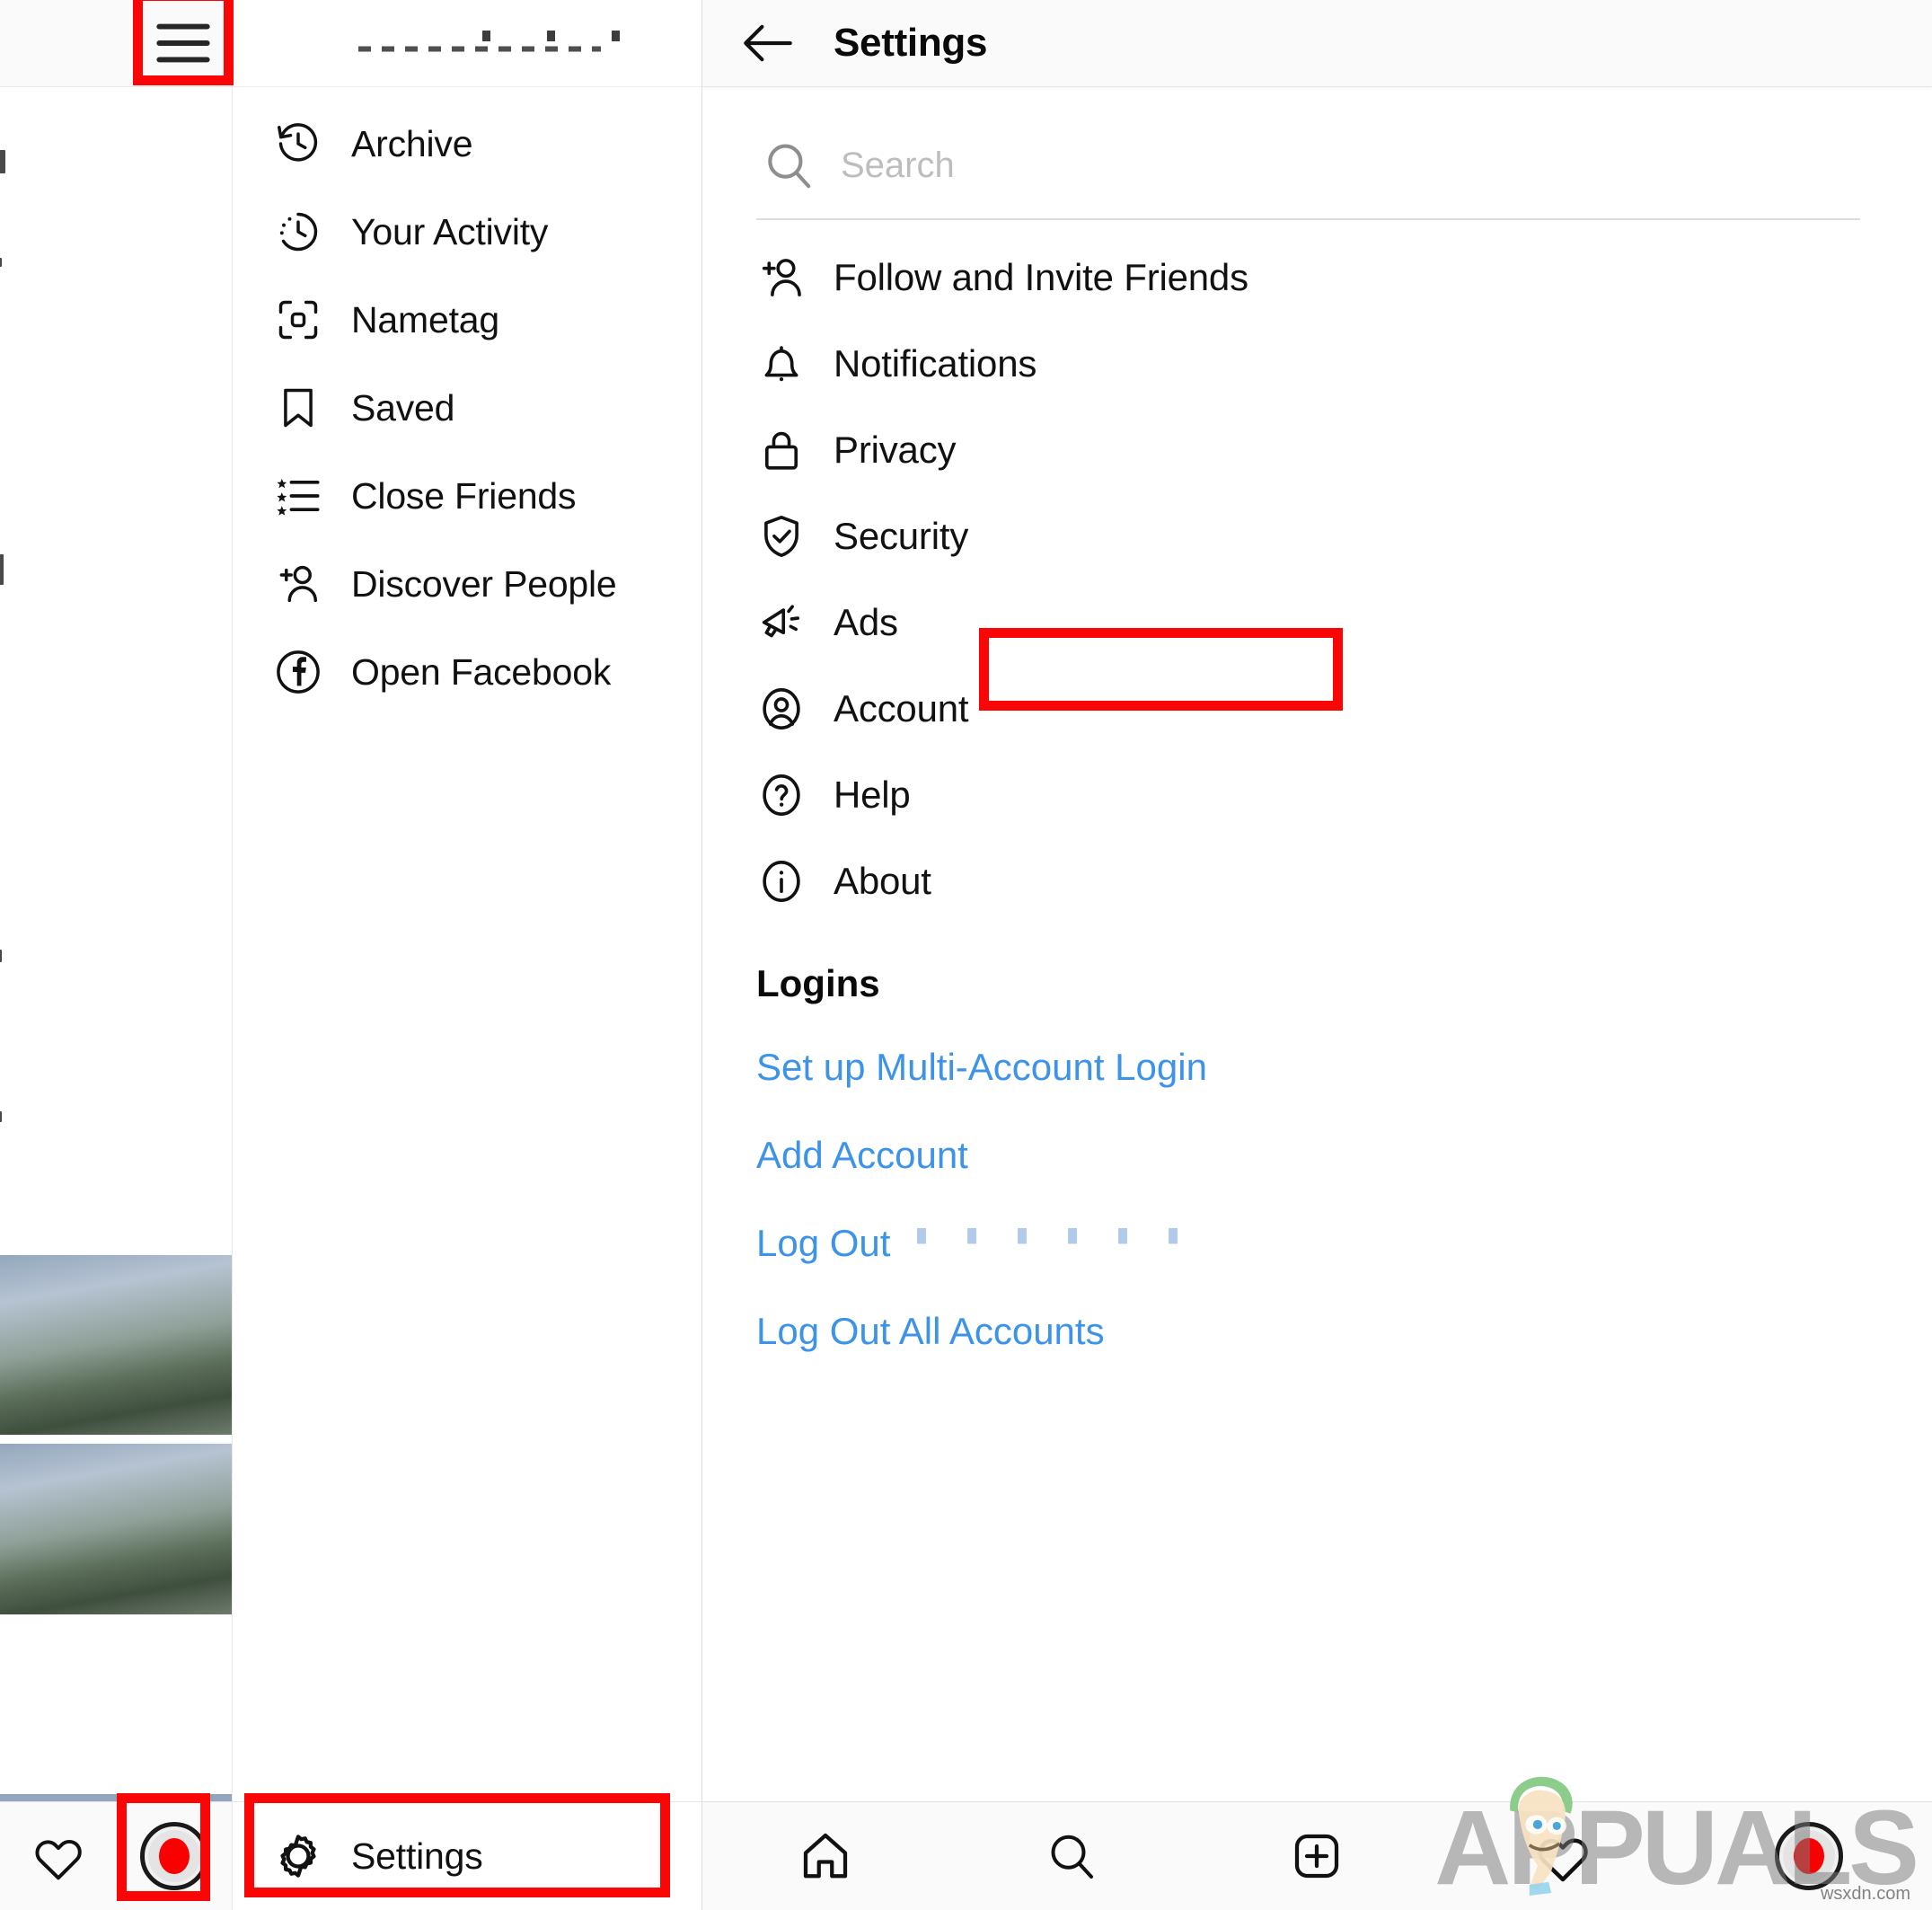 The height and width of the screenshot is (1910, 1932). Describe the element at coordinates (298, 408) in the screenshot. I see `bookmark-icon` at that location.